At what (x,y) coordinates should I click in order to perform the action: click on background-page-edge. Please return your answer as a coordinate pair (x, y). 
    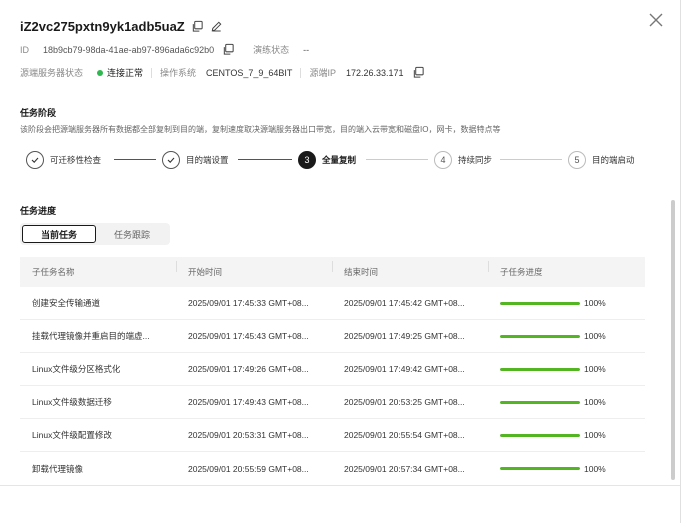
    Looking at the image, I should click on (686, 261).